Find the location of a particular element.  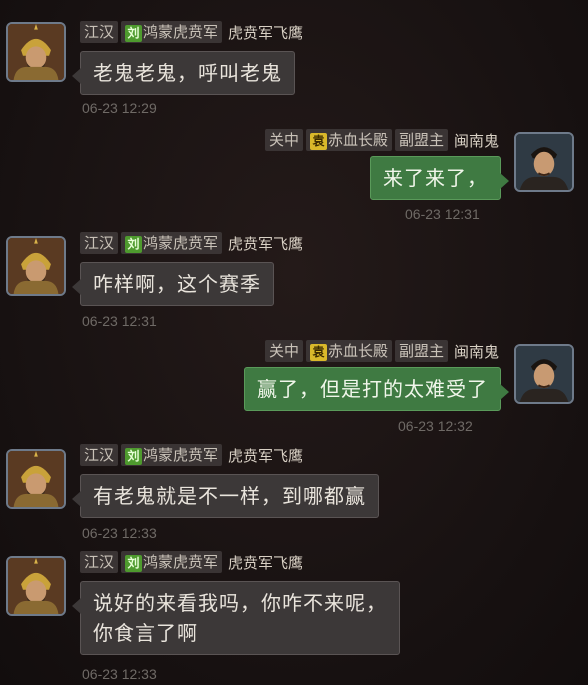

message-text: 你食言了啊 is located at coordinates (145, 633).